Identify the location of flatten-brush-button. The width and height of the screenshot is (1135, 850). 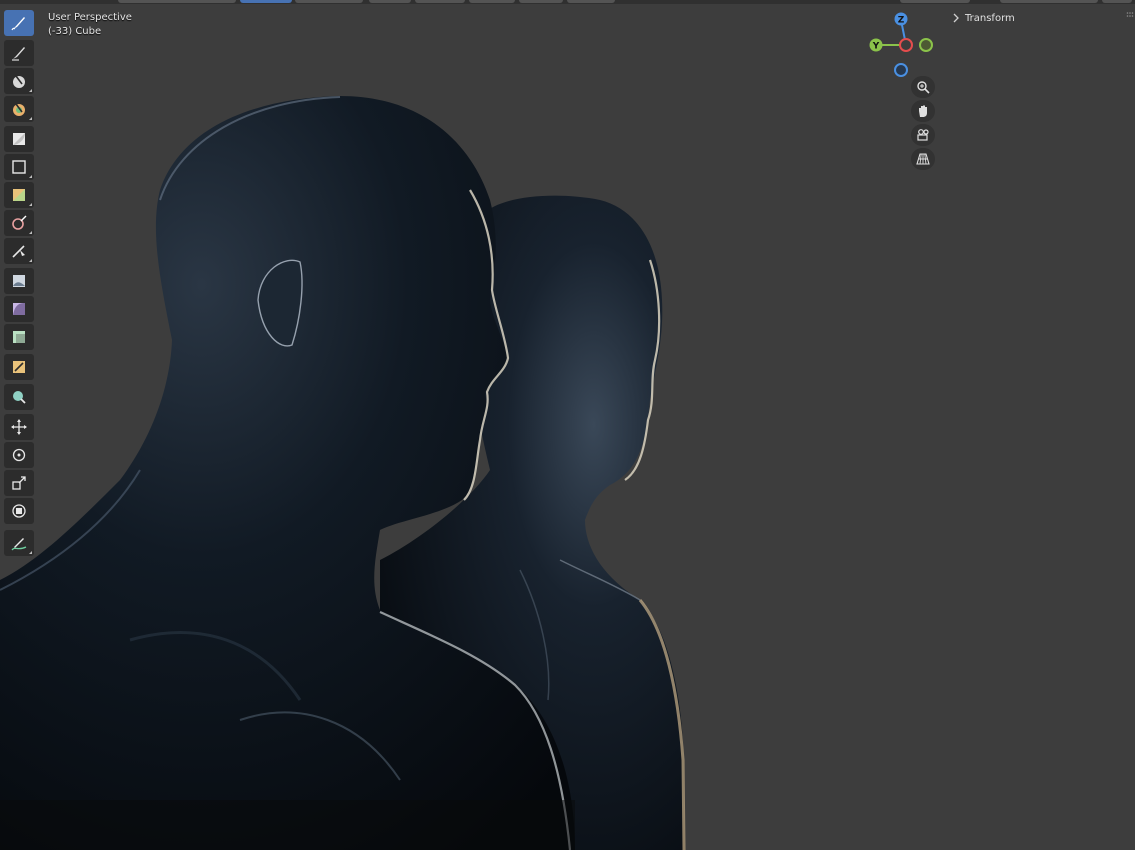
(19, 281).